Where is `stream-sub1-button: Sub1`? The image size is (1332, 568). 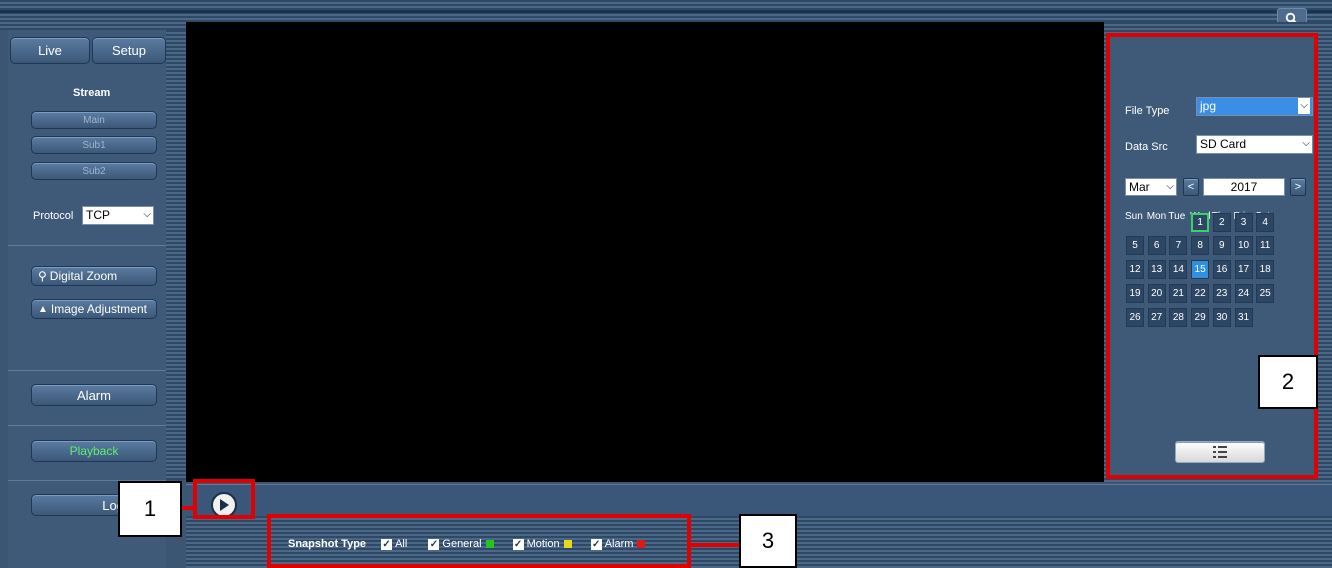 stream-sub1-button: Sub1 is located at coordinates (94, 145).